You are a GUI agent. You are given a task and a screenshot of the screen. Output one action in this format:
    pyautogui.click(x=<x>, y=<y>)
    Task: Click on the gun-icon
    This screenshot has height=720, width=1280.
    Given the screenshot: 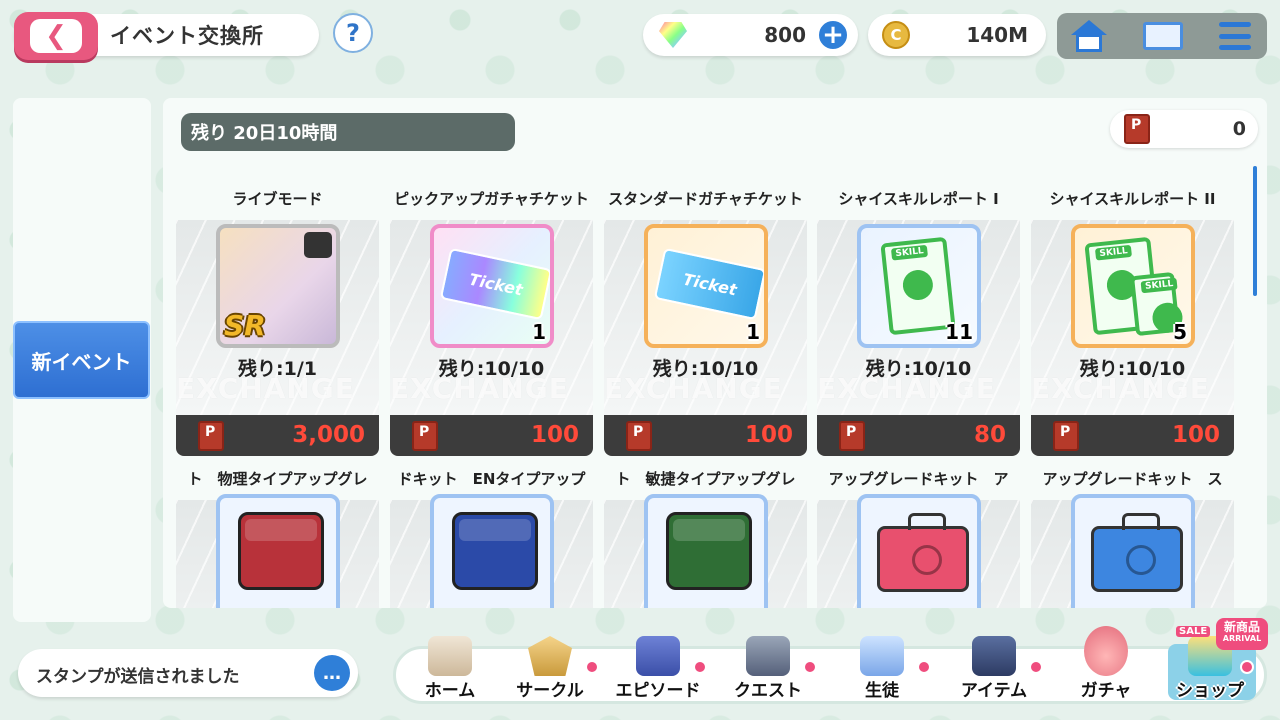 What is the action you would take?
    pyautogui.click(x=768, y=656)
    